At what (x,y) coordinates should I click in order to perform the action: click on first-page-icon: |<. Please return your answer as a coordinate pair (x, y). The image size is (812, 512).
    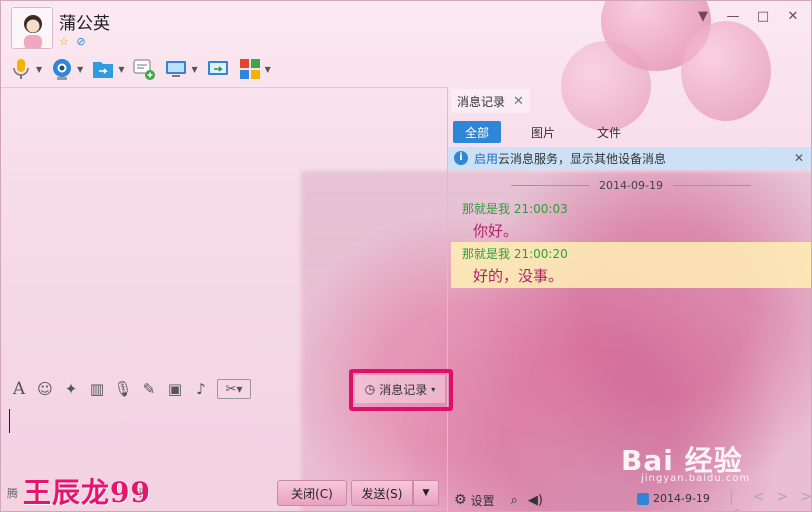
    Looking at the image, I should click on (735, 500).